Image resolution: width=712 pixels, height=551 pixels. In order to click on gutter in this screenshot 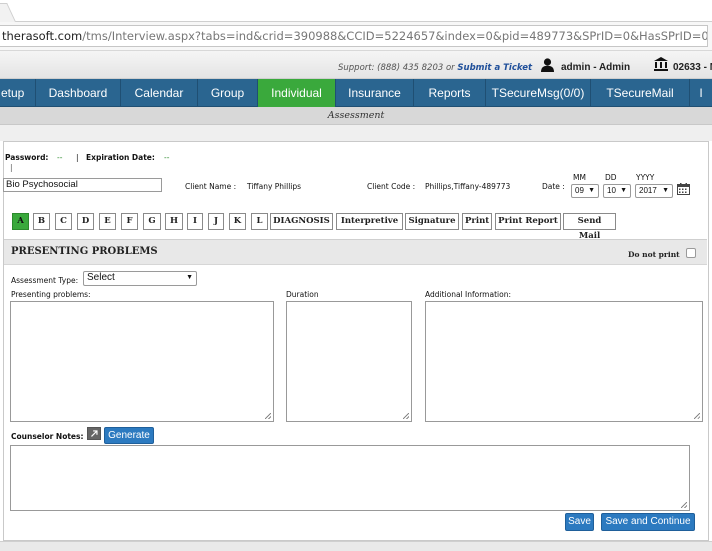, I will do `click(356, 133)`.